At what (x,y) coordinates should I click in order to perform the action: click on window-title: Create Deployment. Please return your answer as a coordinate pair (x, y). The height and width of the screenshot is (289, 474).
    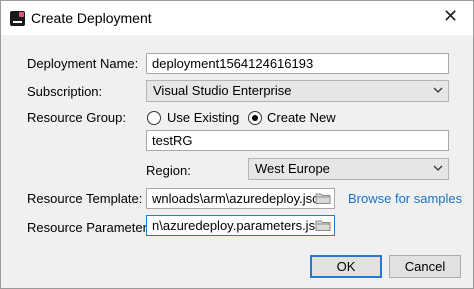
    Looking at the image, I should click on (91, 18).